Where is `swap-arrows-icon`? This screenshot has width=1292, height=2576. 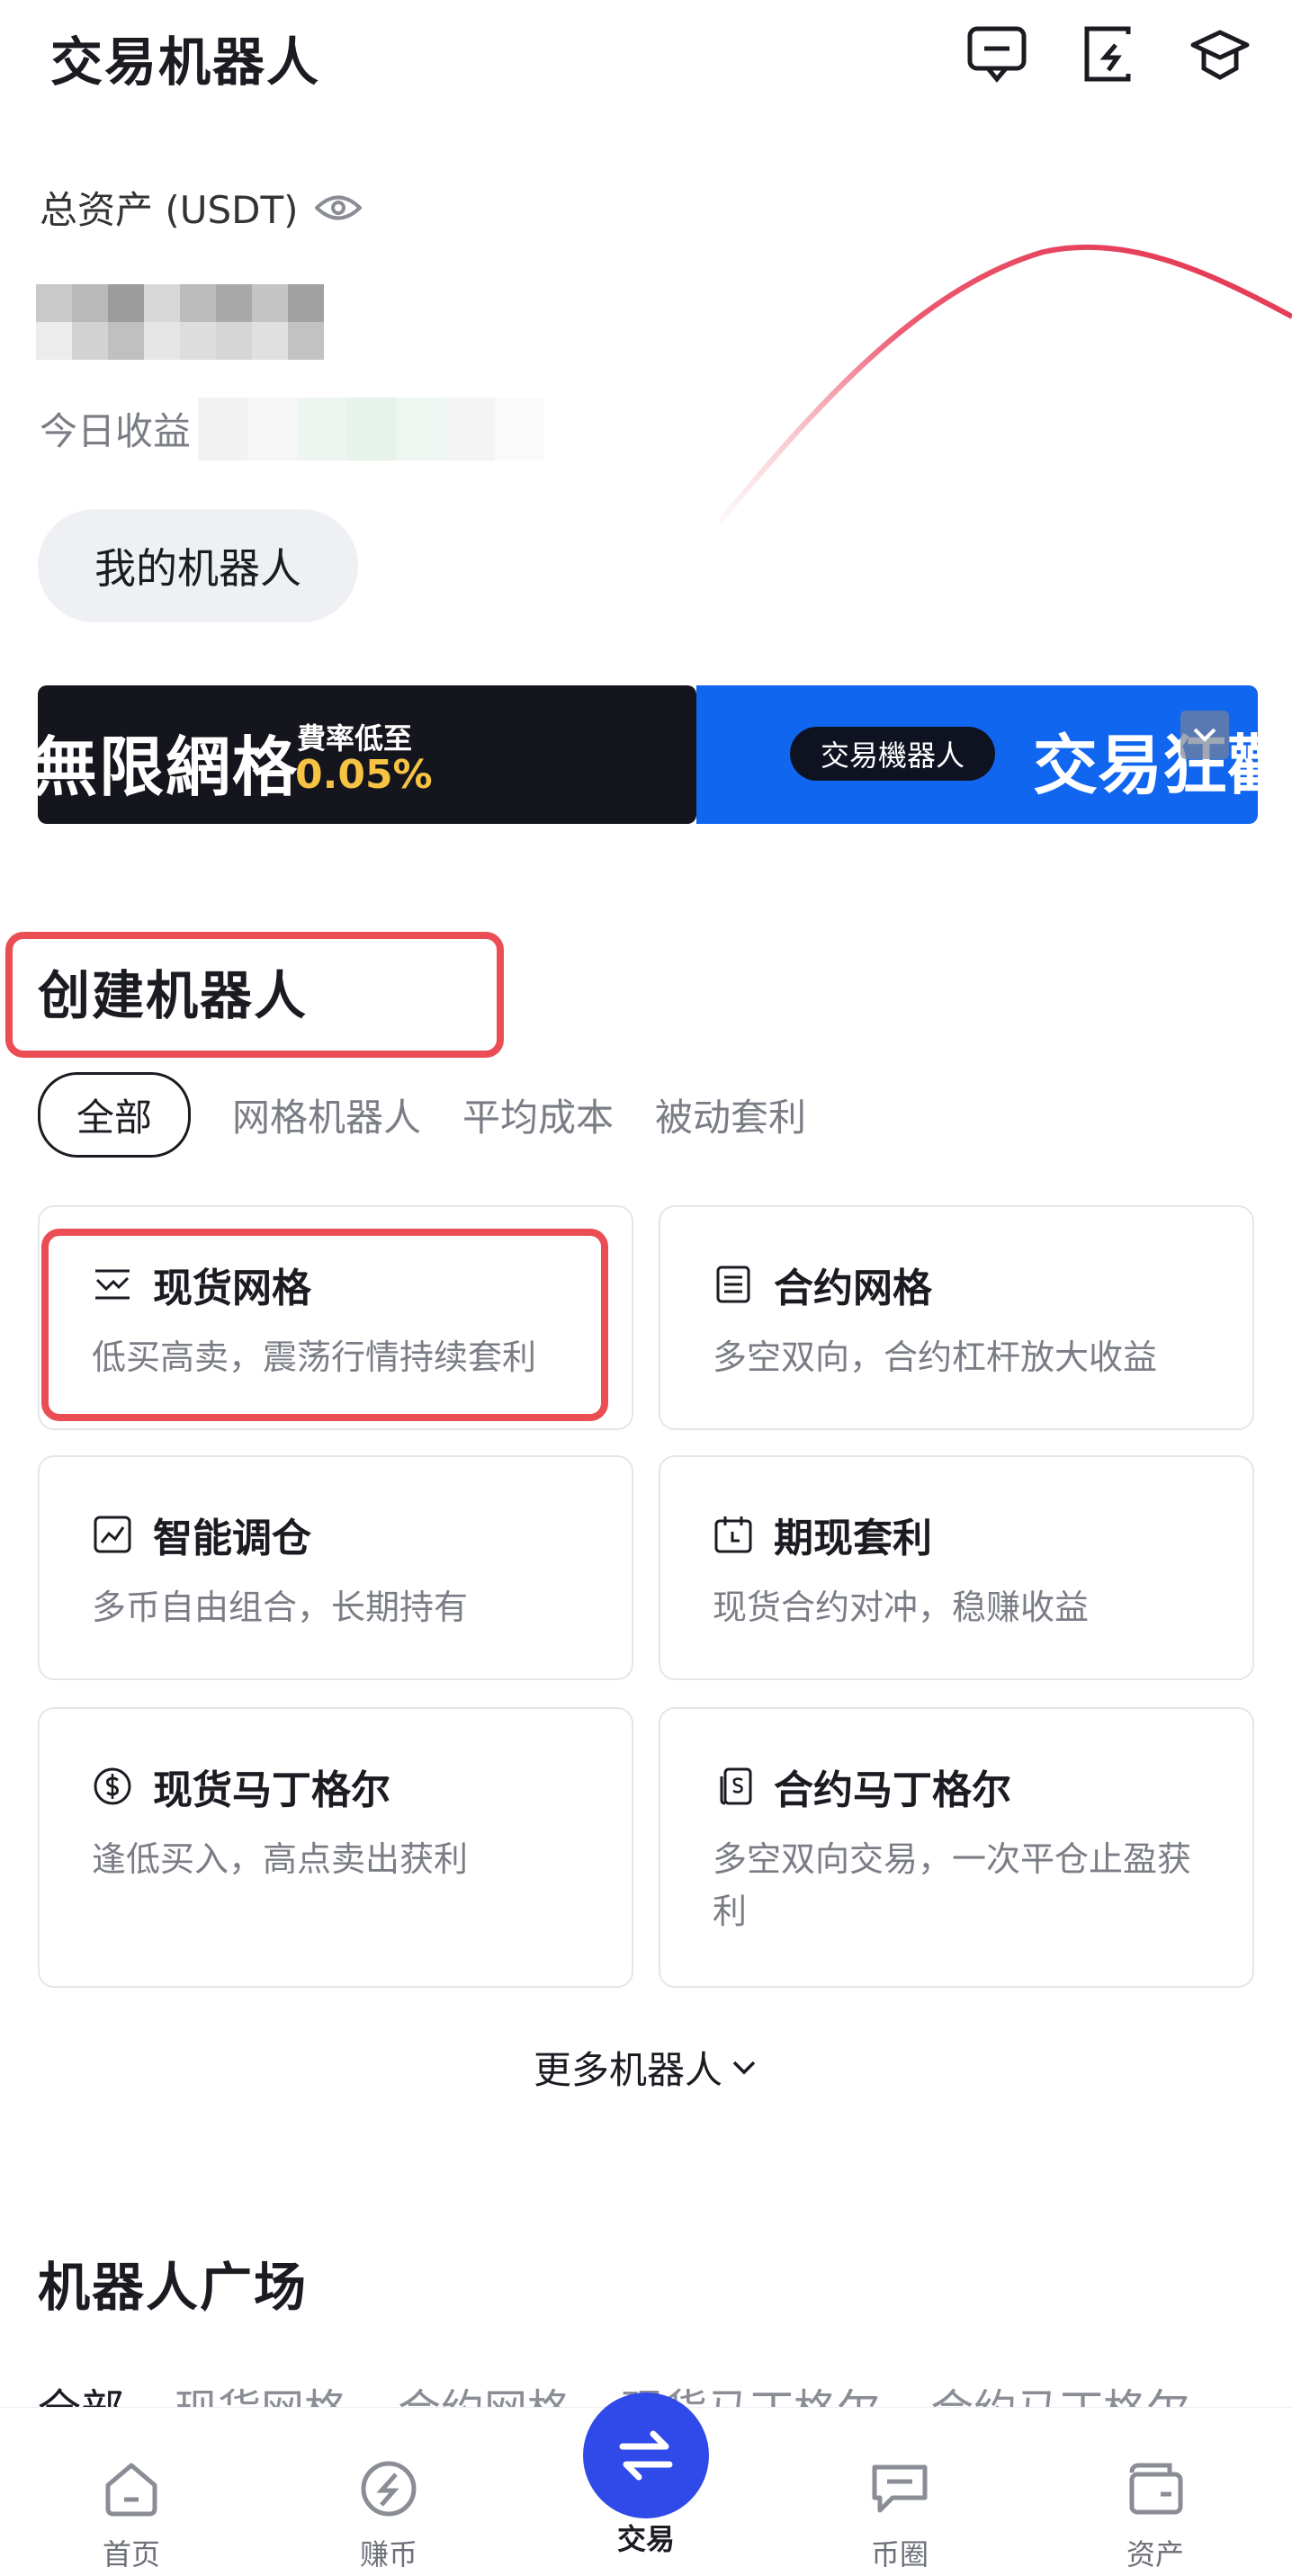 swap-arrows-icon is located at coordinates (646, 2455).